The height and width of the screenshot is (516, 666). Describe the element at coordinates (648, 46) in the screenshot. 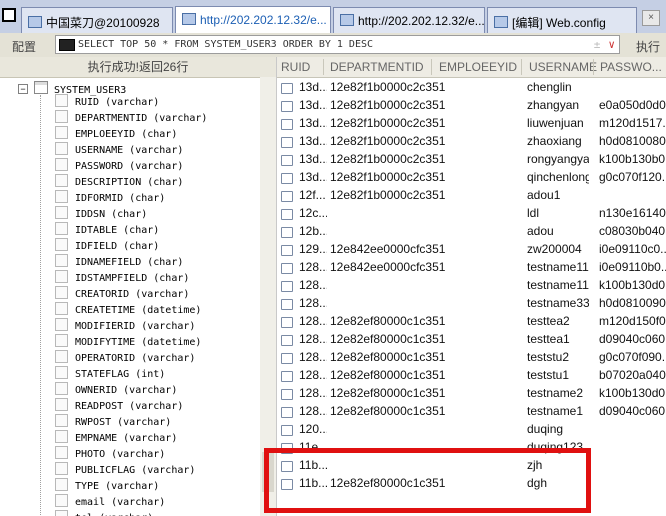

I see `execute-button: 执行` at that location.